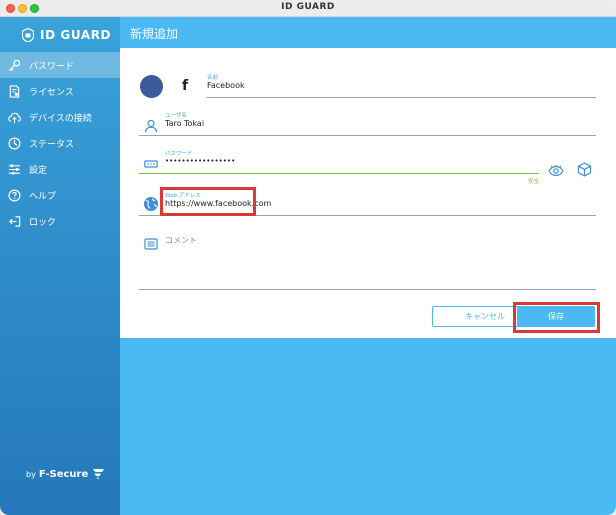  I want to click on window-title: ID GUARD, so click(308, 7).